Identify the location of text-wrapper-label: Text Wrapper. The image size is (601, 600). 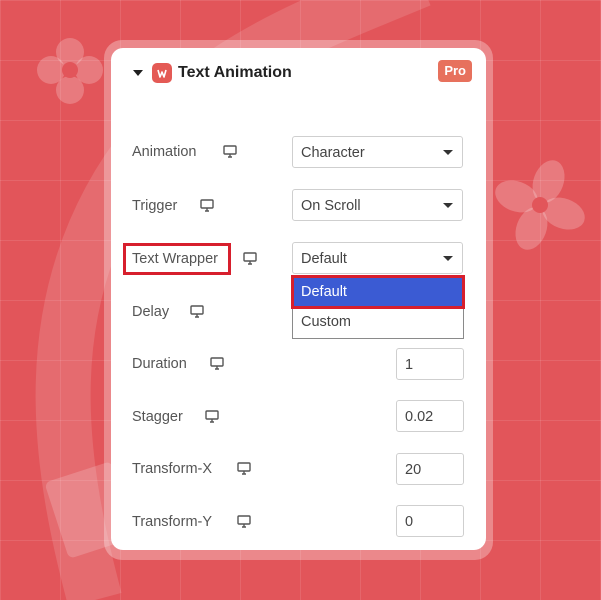
(175, 259).